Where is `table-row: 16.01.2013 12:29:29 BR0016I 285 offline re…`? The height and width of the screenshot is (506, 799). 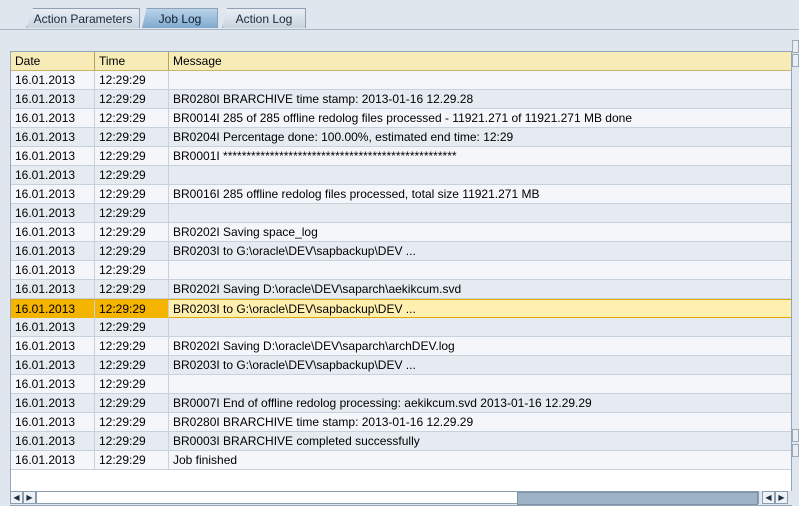
table-row: 16.01.2013 12:29:29 BR0016I 285 offline re… is located at coordinates (401, 194).